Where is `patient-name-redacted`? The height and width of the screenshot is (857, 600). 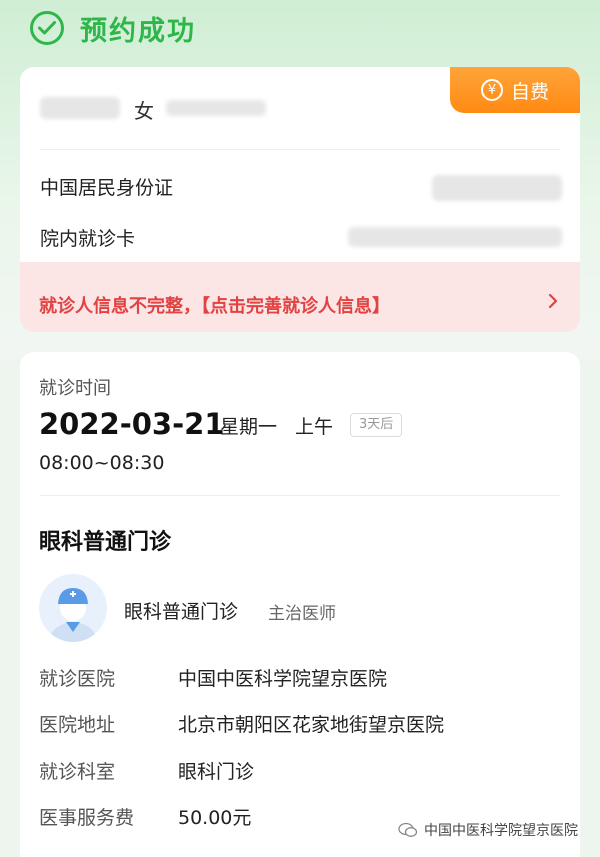
patient-name-redacted is located at coordinates (80, 108).